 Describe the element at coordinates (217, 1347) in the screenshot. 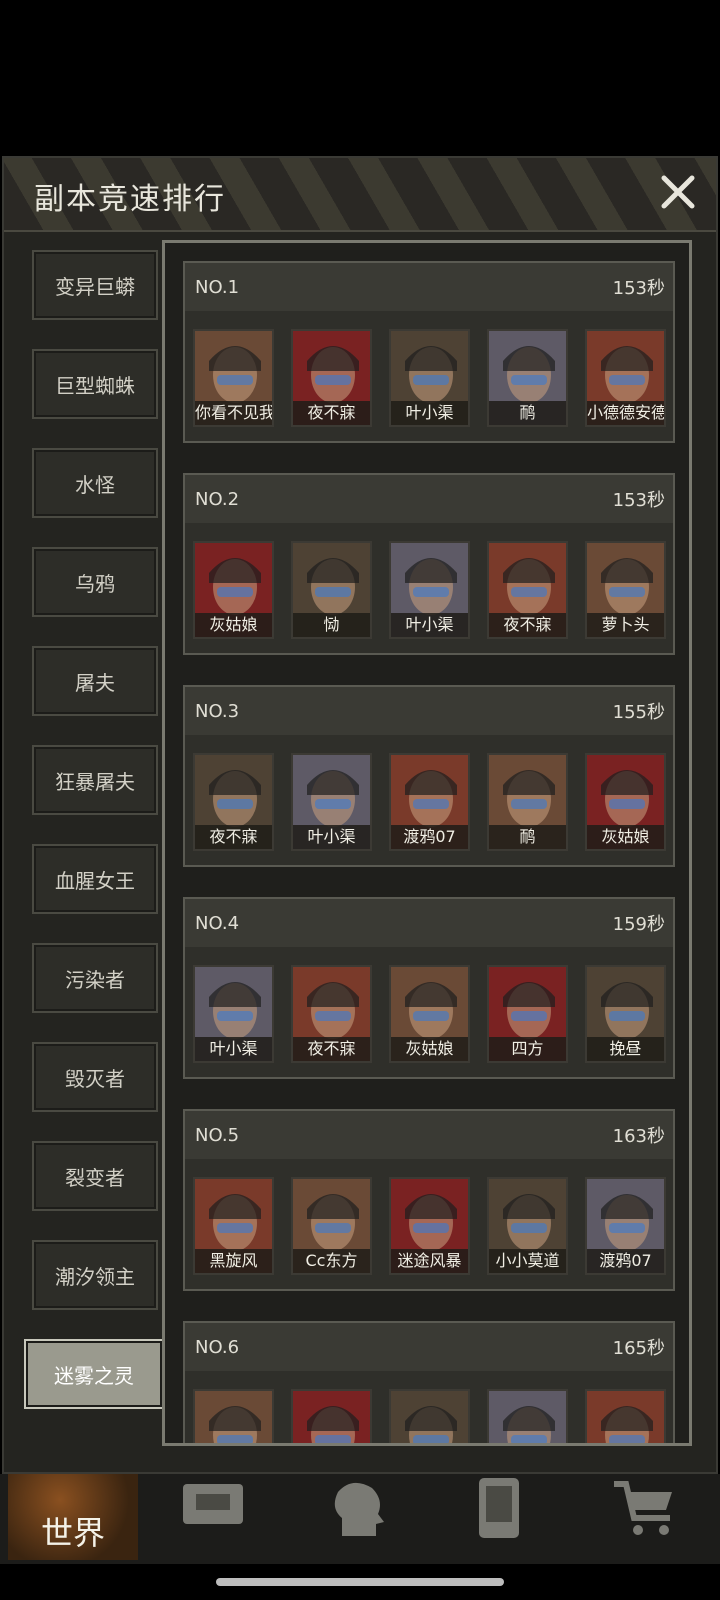

I see `rank-label: NO.6` at that location.